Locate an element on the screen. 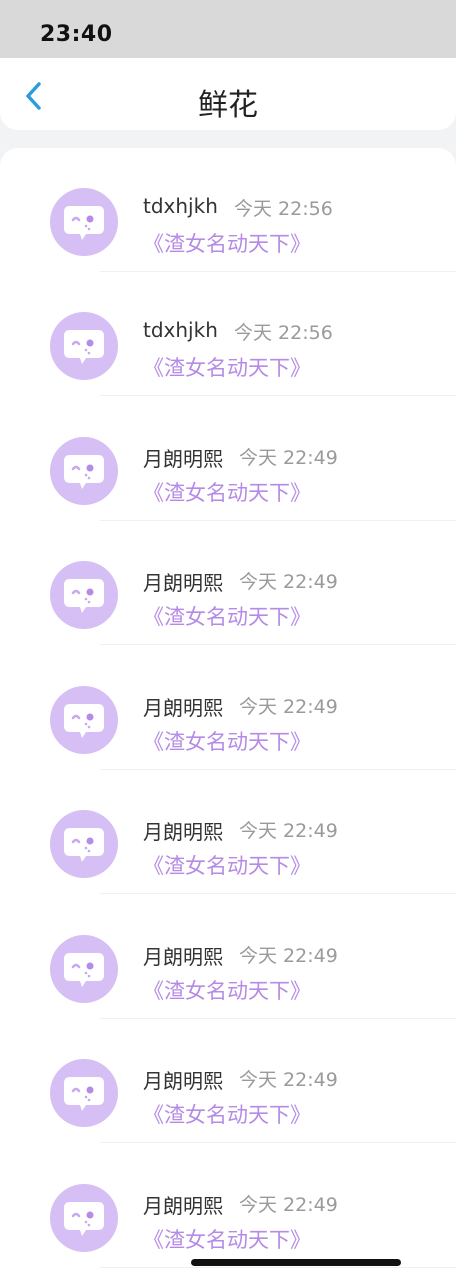 The height and width of the screenshot is (1280, 456). home-indicator is located at coordinates (296, 1262).